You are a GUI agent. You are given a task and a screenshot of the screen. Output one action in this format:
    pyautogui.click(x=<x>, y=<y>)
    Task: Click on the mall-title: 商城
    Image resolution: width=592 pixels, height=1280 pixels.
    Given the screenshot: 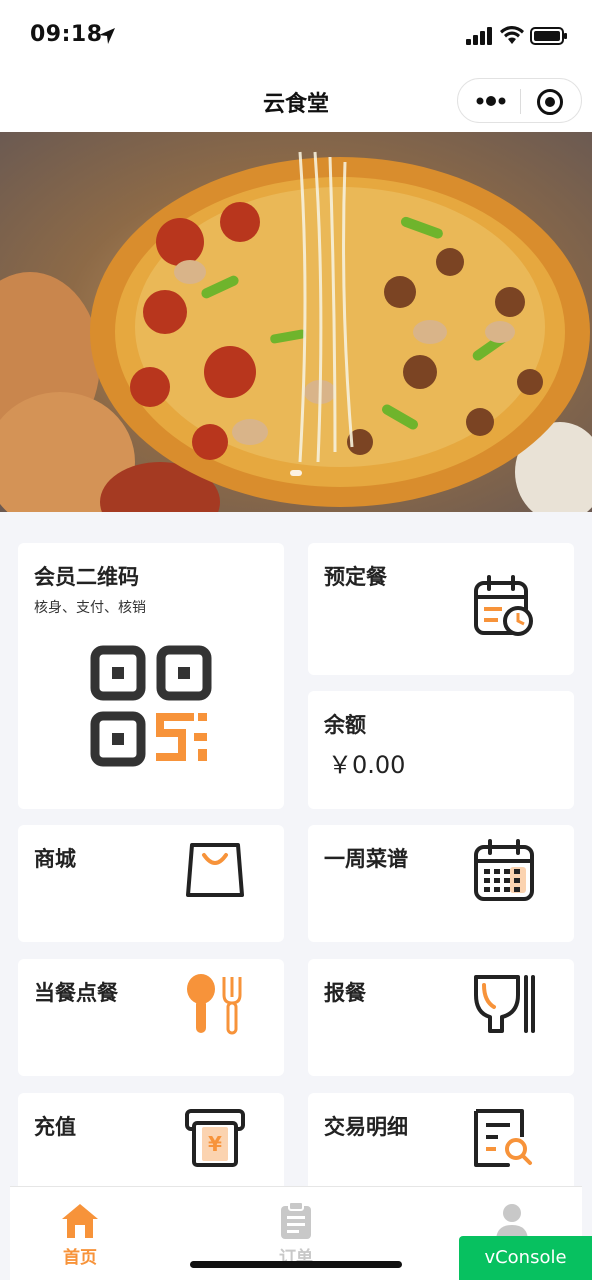 What is the action you would take?
    pyautogui.click(x=55, y=859)
    